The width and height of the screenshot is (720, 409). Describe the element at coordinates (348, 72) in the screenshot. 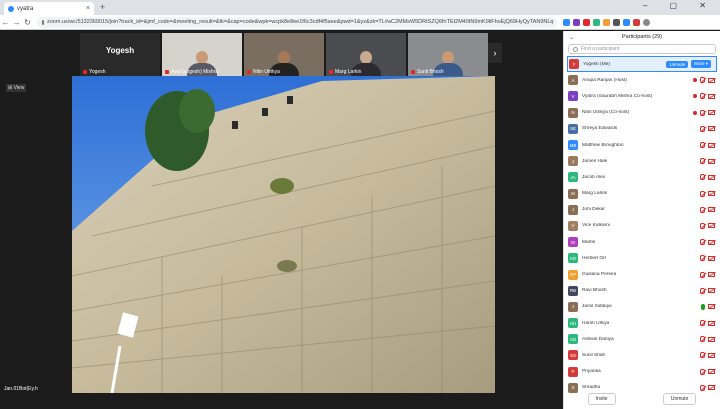

I see `thumbnail-name: Marg Larkin` at that location.